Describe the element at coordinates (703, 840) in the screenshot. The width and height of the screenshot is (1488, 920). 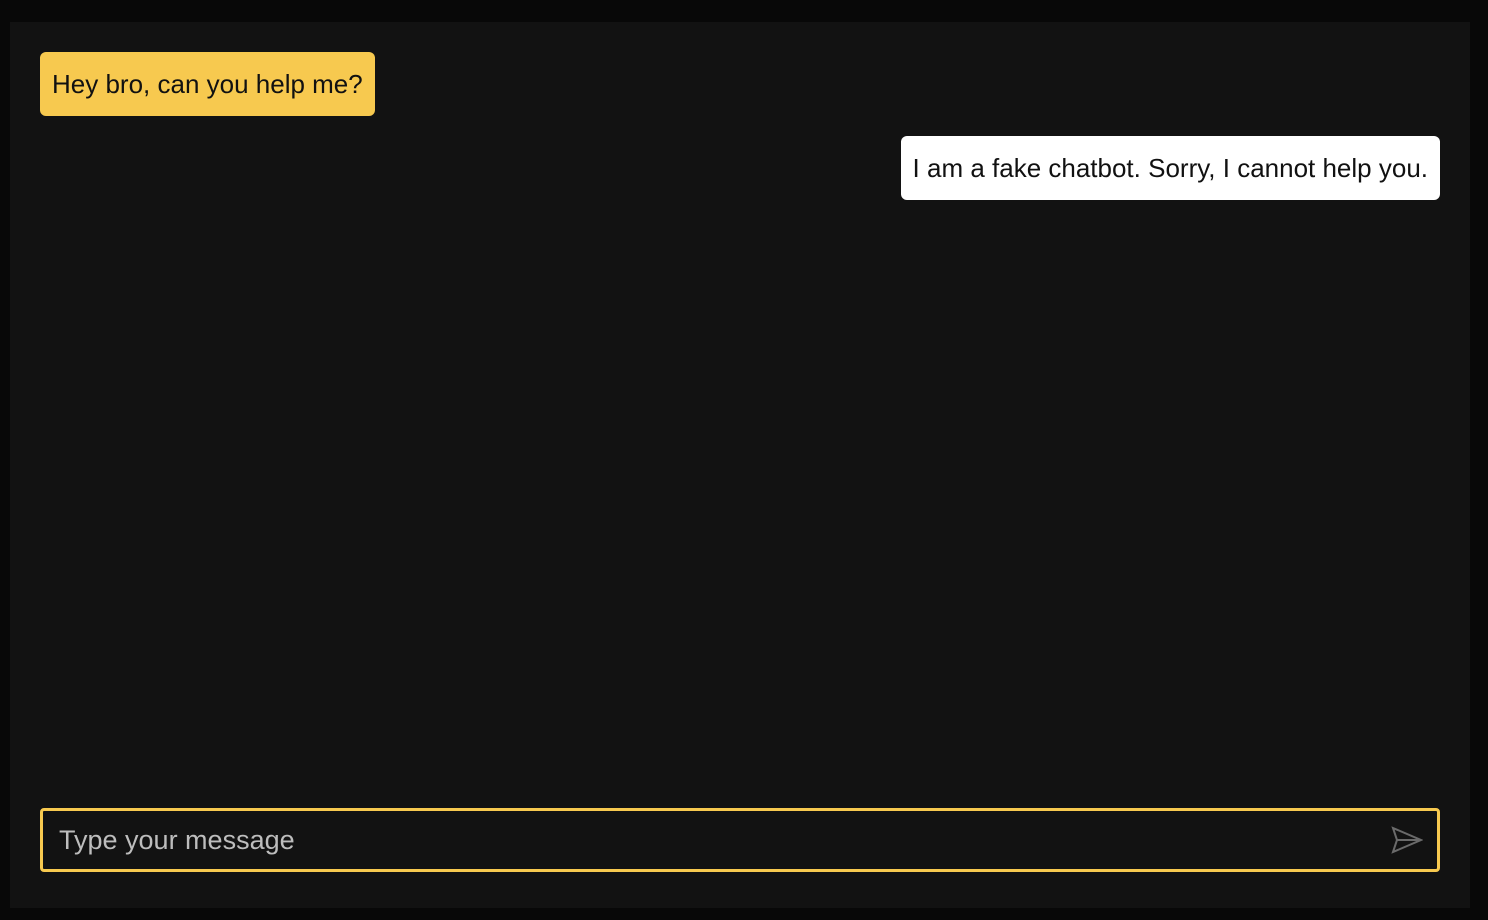
I see `message-input` at that location.